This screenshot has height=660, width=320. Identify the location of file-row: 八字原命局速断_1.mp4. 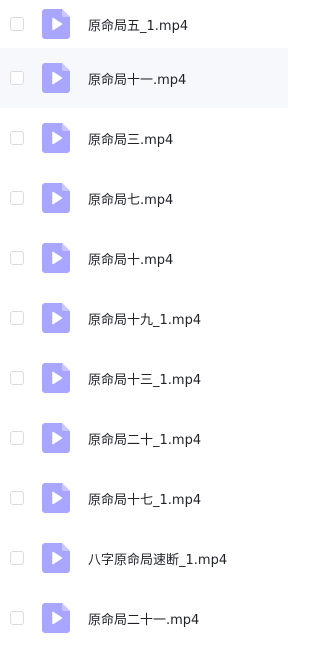
(144, 558).